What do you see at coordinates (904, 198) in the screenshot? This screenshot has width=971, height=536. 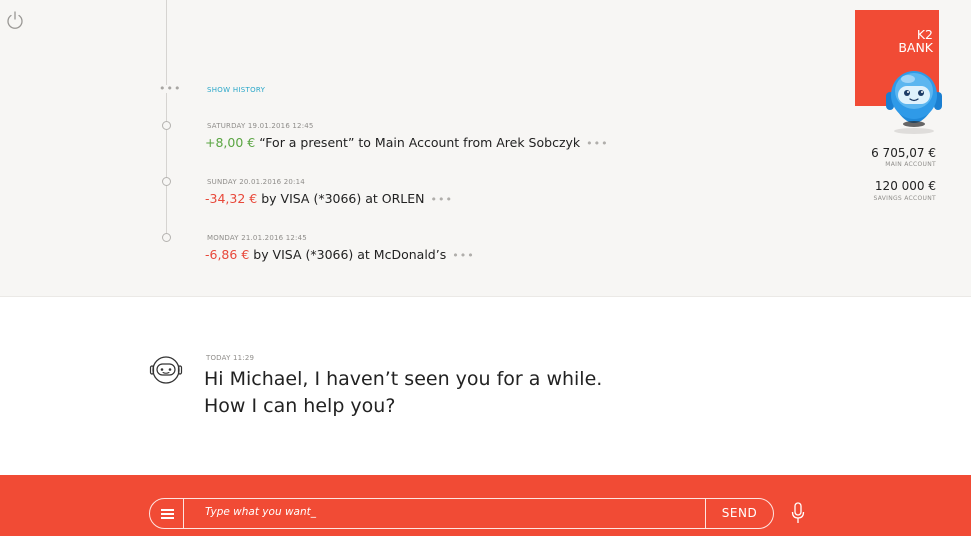 I see `savings-account-label: SAVINGS ACCOUNT` at bounding box center [904, 198].